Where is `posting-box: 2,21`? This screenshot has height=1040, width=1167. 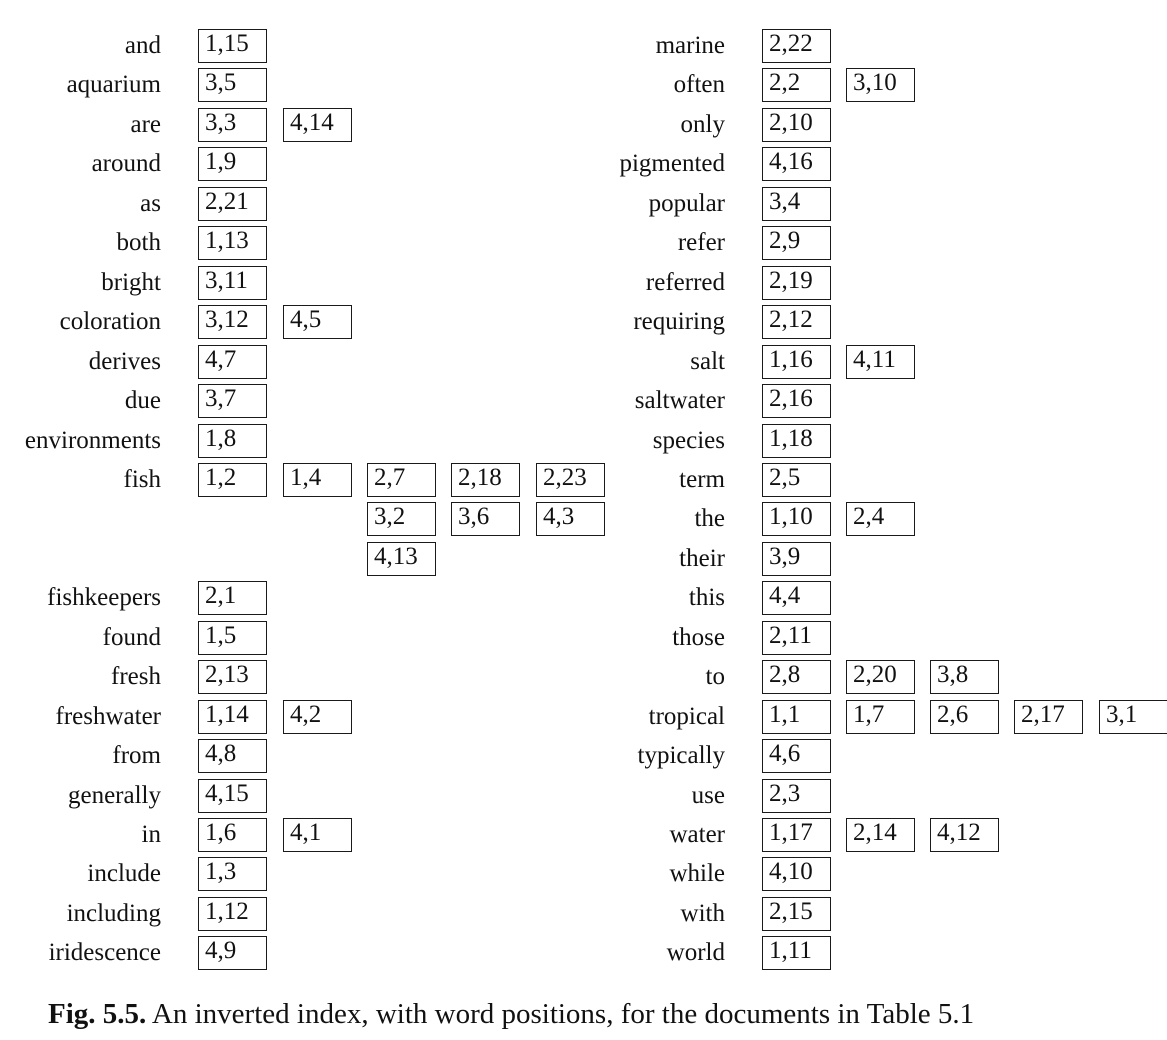
posting-box: 2,21 is located at coordinates (232, 203).